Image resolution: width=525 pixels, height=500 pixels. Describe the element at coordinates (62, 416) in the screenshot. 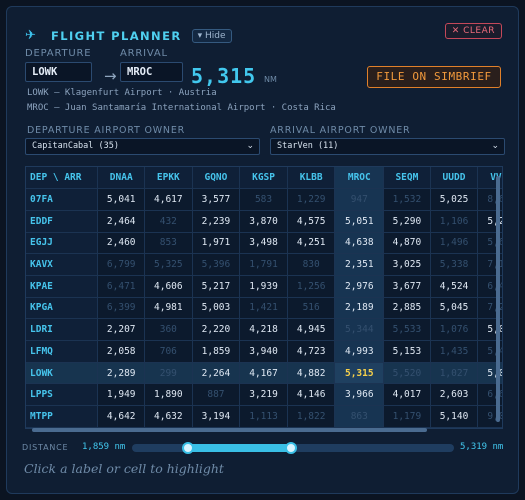

I see `row-header-mtpp: MTPP` at that location.